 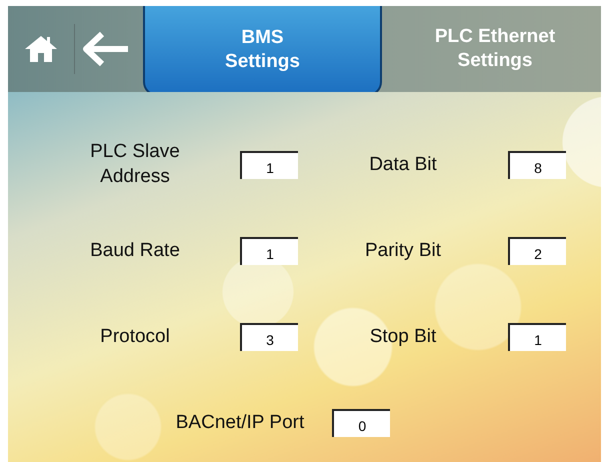 What do you see at coordinates (361, 423) in the screenshot?
I see `input-field: 0` at bounding box center [361, 423].